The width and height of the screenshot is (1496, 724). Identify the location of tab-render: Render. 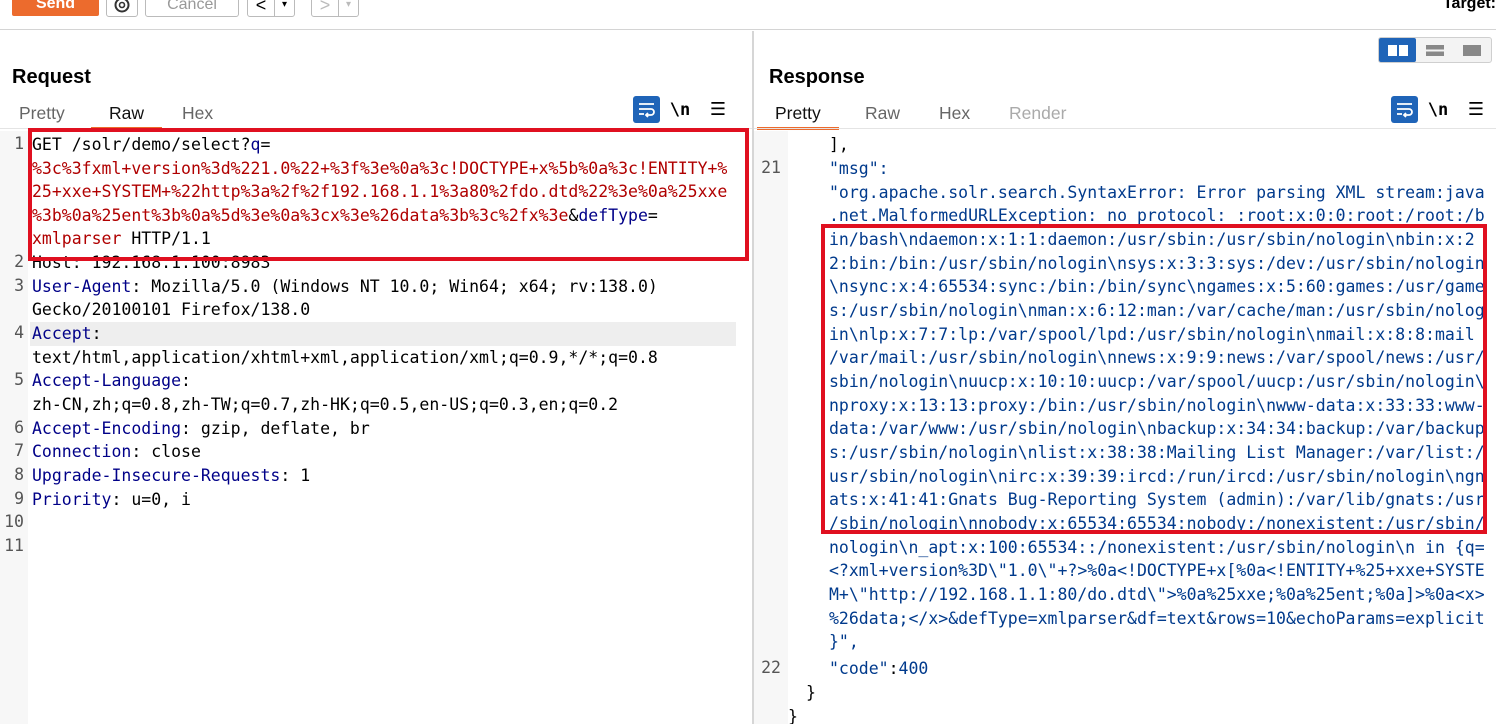
(1037, 115).